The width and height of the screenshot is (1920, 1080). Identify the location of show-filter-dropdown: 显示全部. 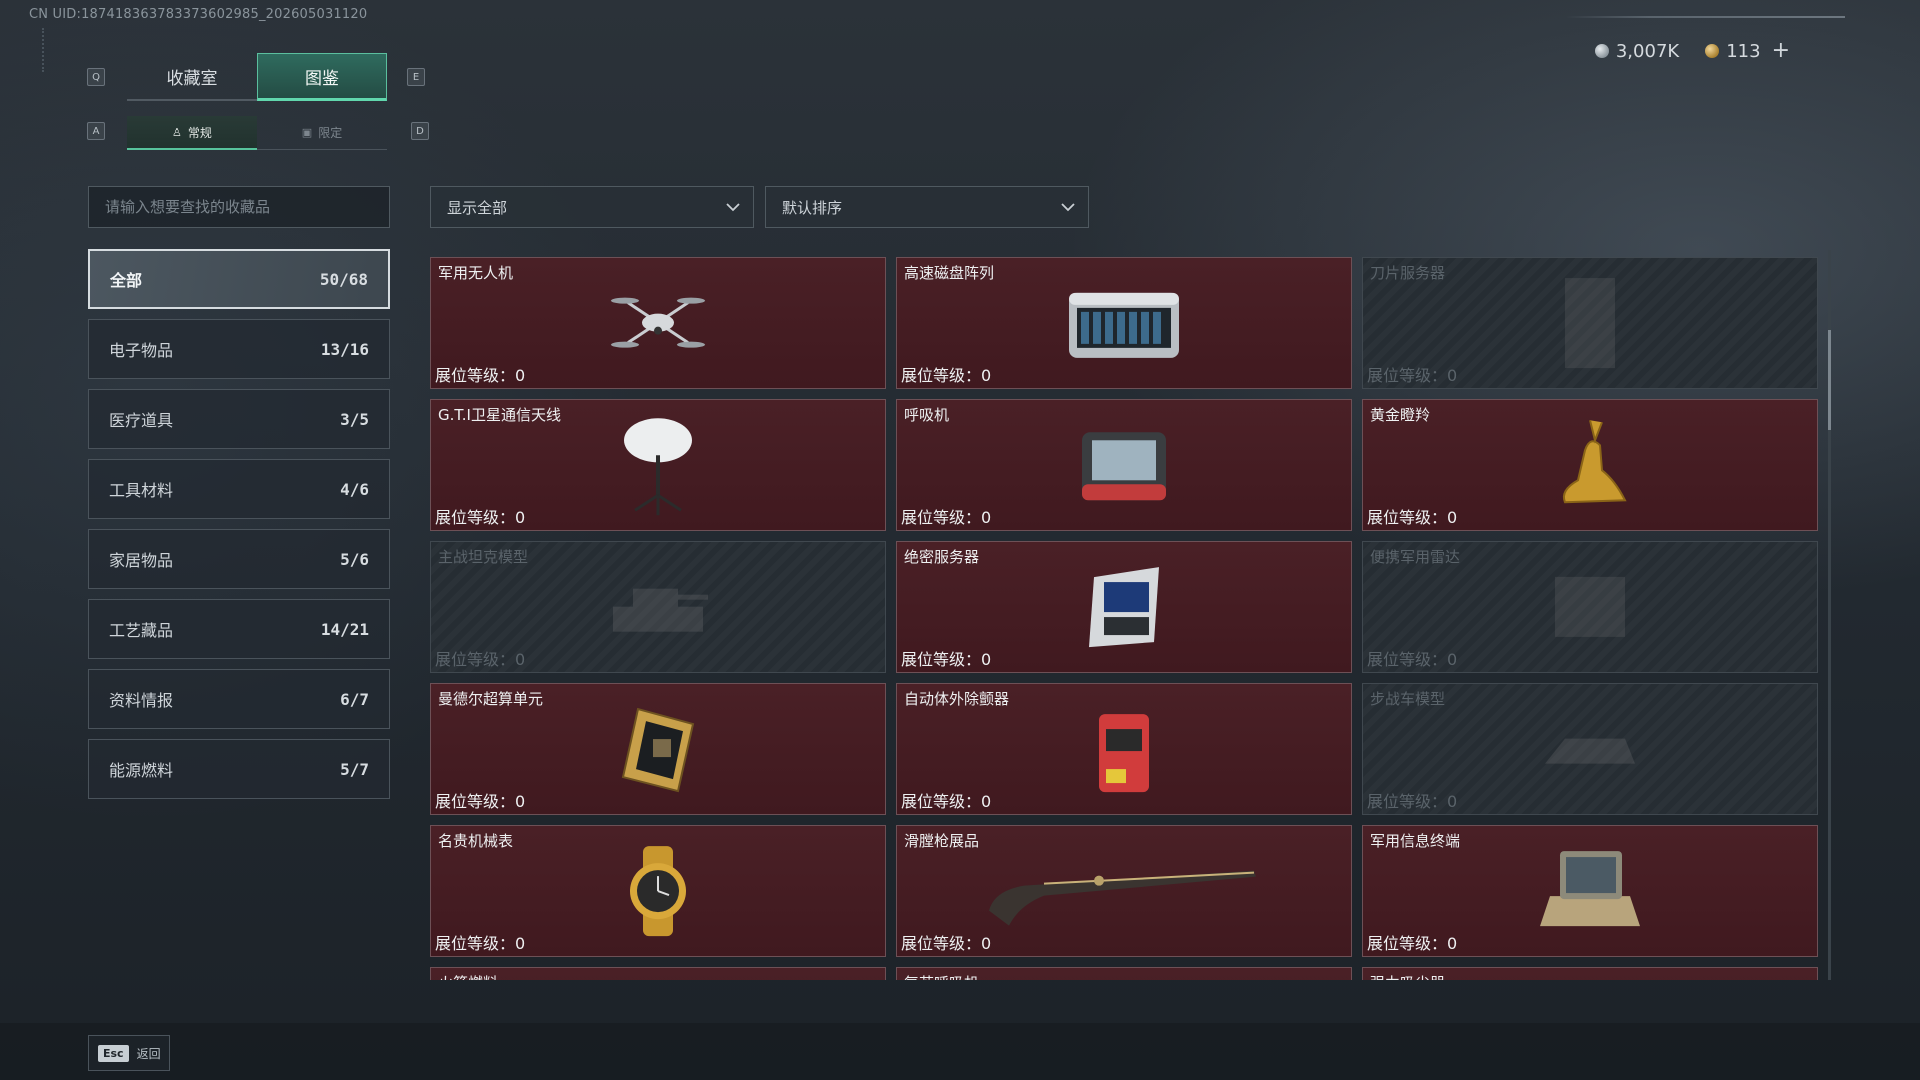
(592, 207).